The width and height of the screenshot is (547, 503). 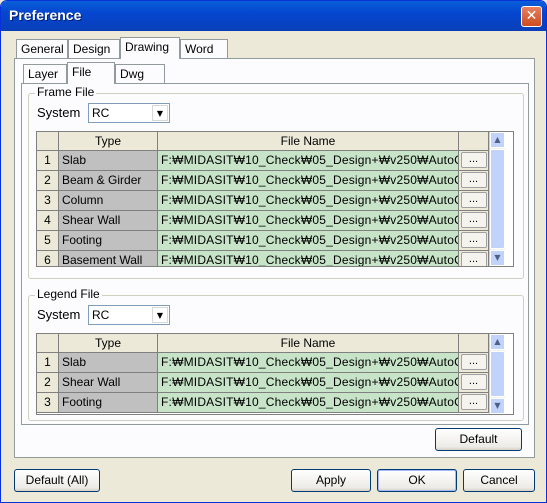 I want to click on row-number: 5, so click(x=48, y=241).